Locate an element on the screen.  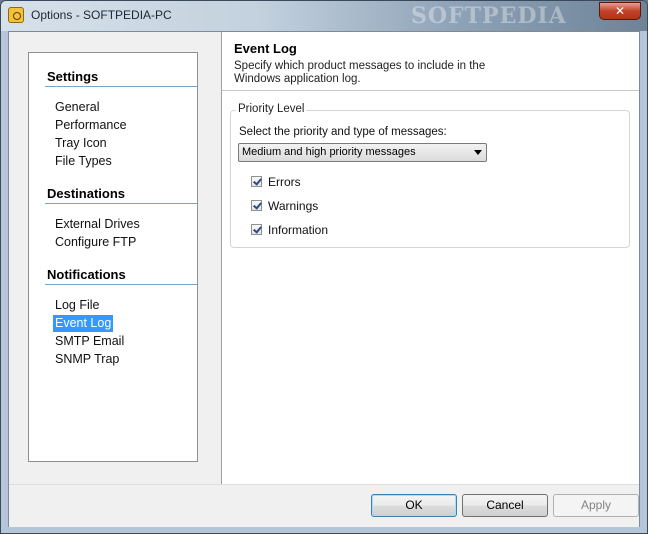
priority-dropdown: Medium and high priority messages is located at coordinates (362, 152).